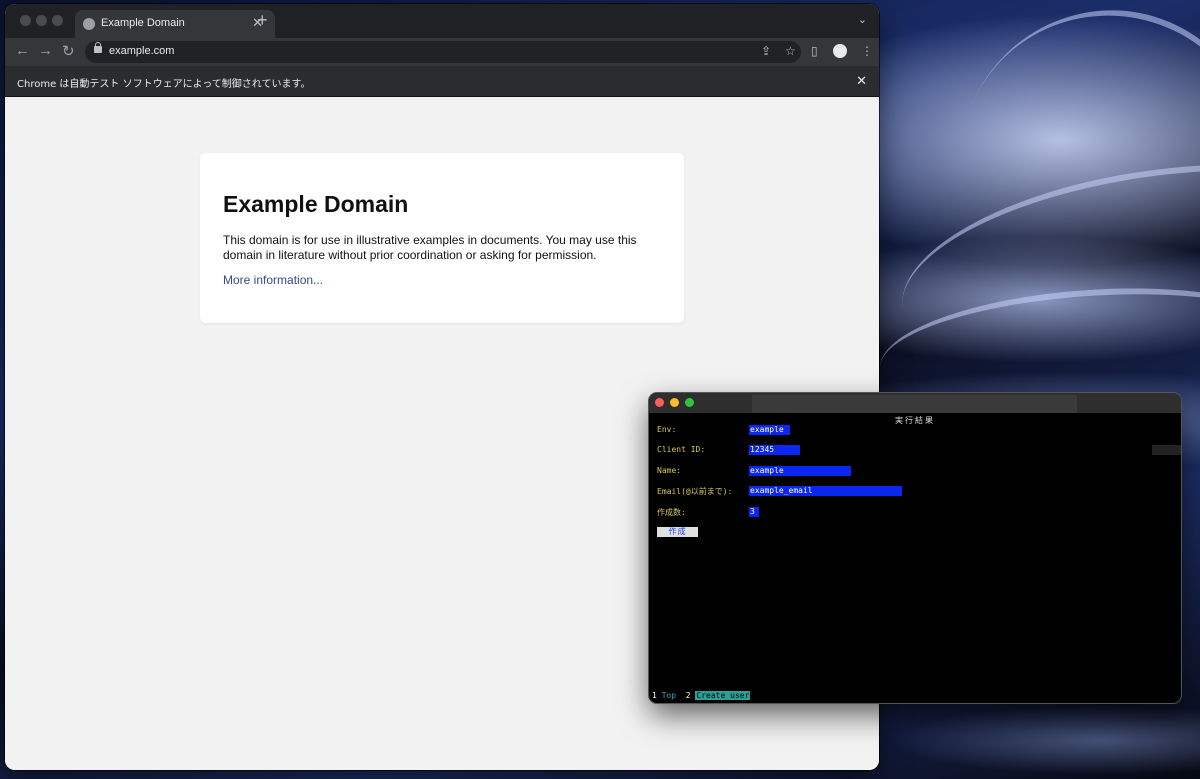  Describe the element at coordinates (25, 20) in the screenshot. I see `window-close-button` at that location.